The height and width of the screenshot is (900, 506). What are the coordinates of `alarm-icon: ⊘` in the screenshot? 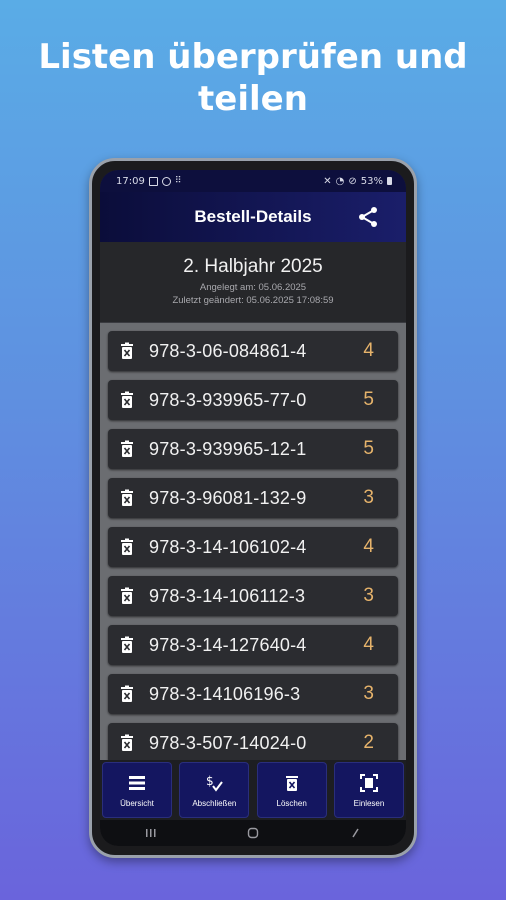 It's located at (352, 181).